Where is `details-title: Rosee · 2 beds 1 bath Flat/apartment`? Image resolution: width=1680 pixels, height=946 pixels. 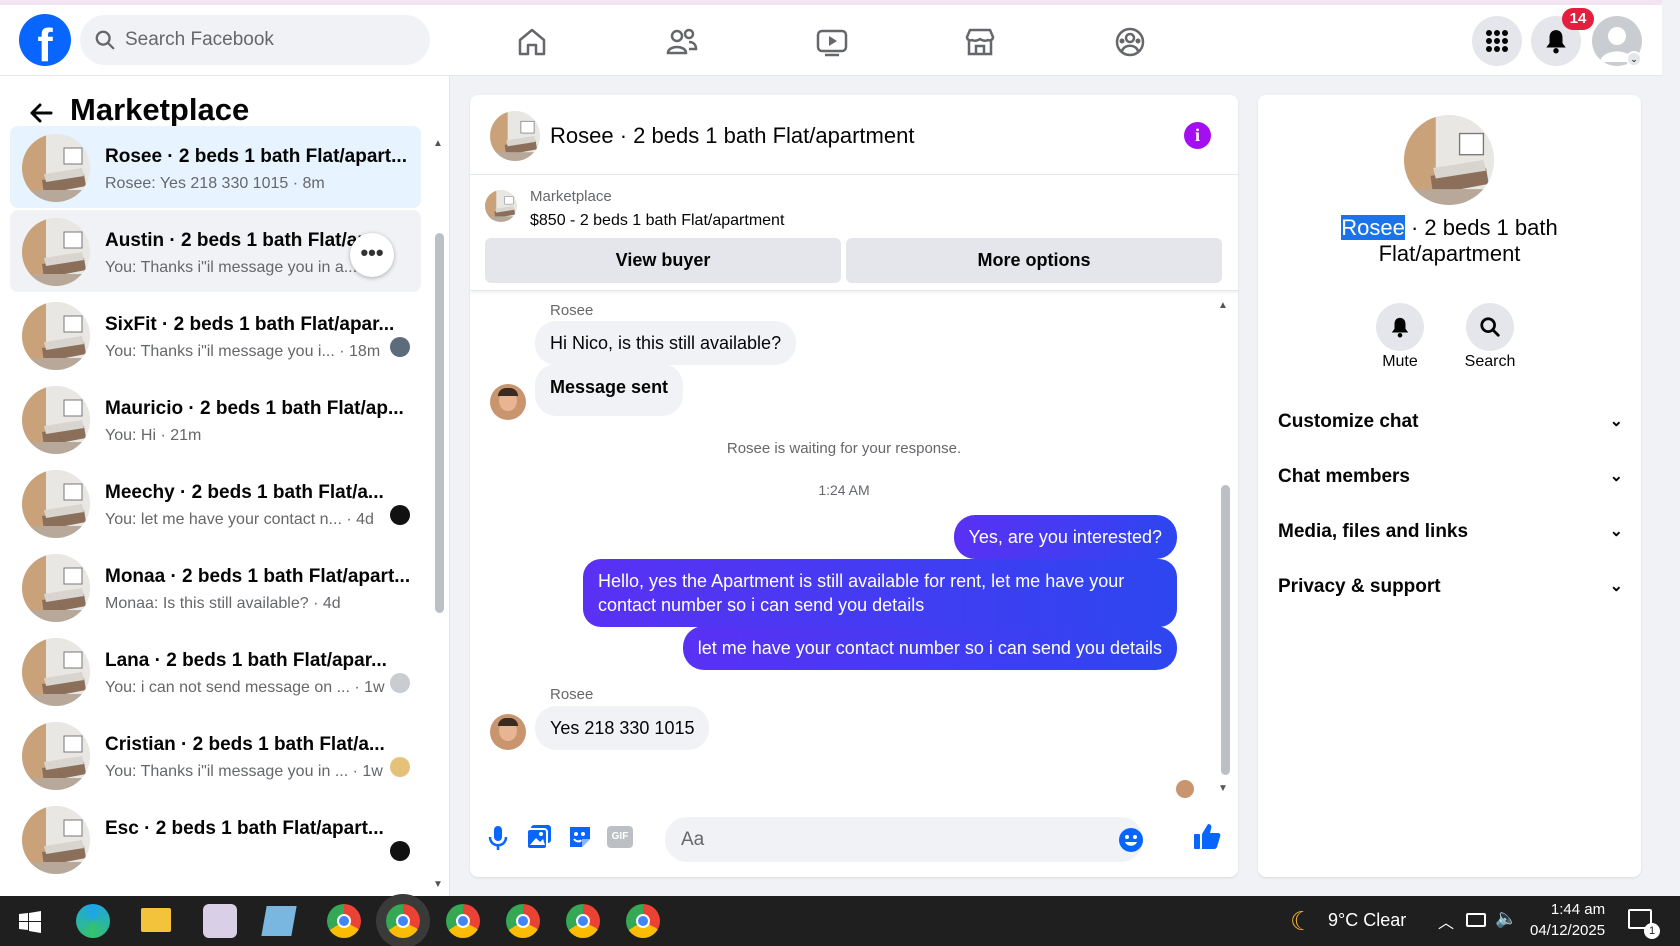 details-title: Rosee · 2 beds 1 bath Flat/apartment is located at coordinates (1449, 241).